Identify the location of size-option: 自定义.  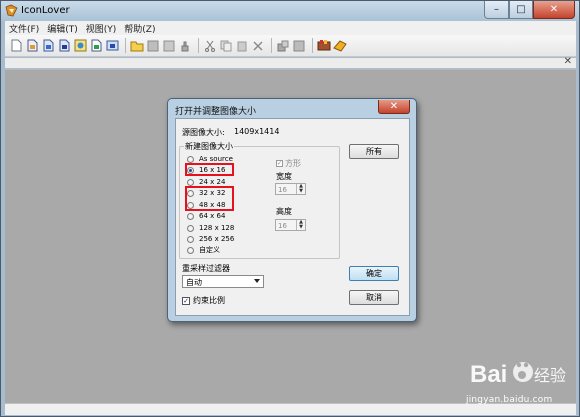
(203, 250).